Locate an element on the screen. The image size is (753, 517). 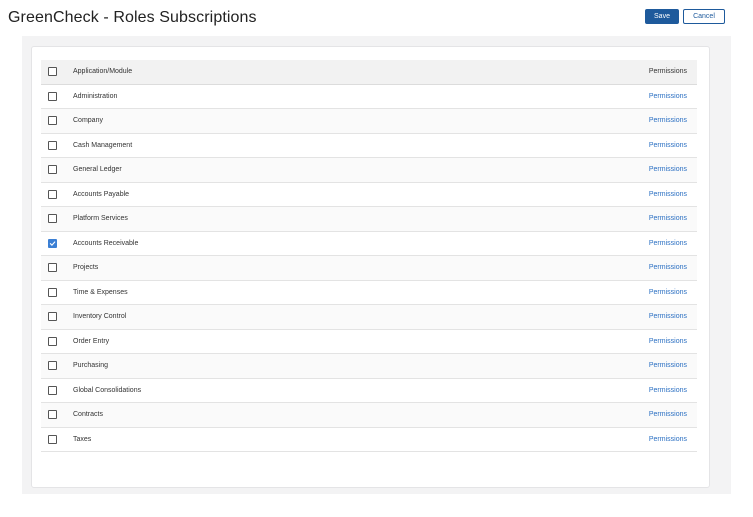
table-row: Accounts Payable Permissions is located at coordinates (369, 195).